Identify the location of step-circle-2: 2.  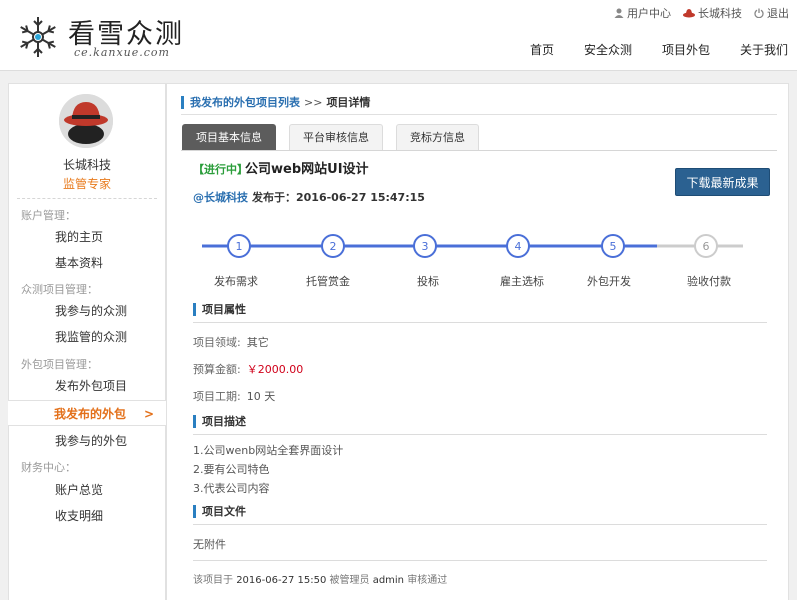
(333, 246).